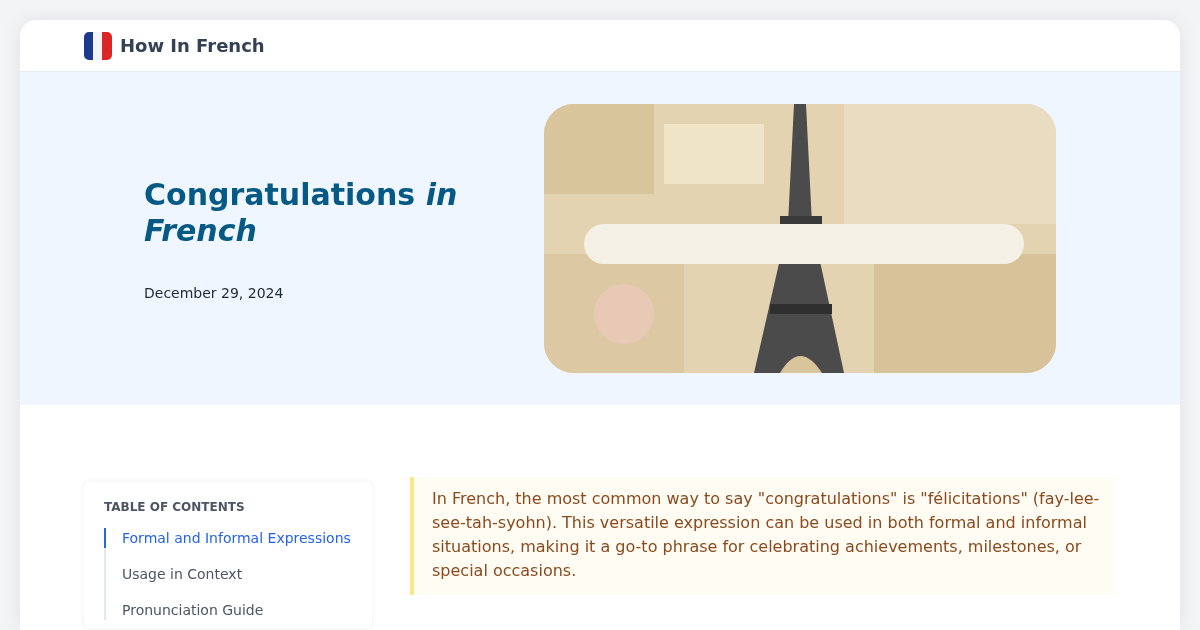 The width and height of the screenshot is (1200, 630). What do you see at coordinates (192, 45) in the screenshot?
I see `site-name: How In French` at bounding box center [192, 45].